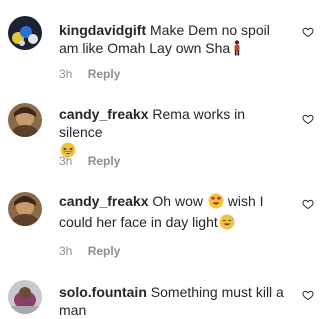 This screenshot has height=319, width=326. What do you see at coordinates (174, 301) in the screenshot?
I see `comment-body: solo.fountain Something must kill a man` at bounding box center [174, 301].